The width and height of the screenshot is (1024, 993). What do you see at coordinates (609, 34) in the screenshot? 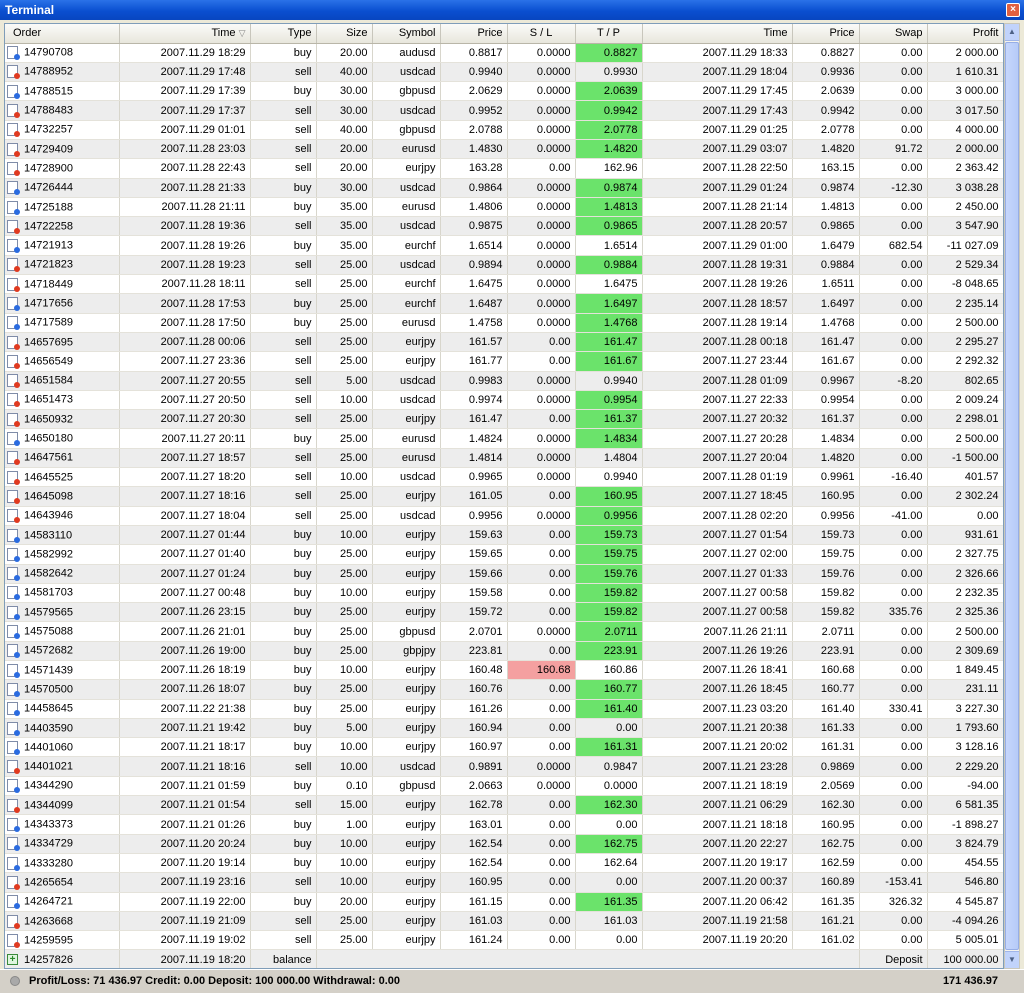
I see `column-header-tp: T / P` at bounding box center [609, 34].